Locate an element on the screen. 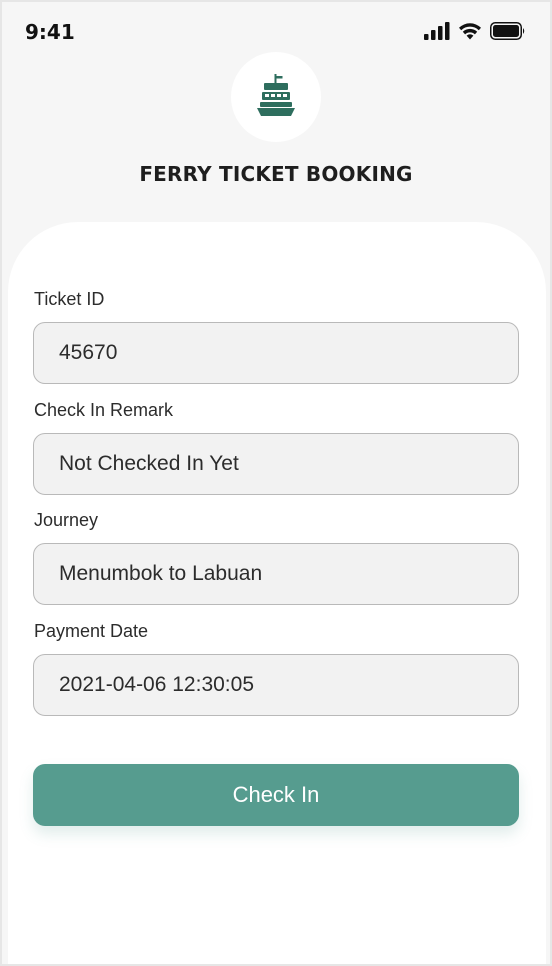 The height and width of the screenshot is (966, 552). status-icons is located at coordinates (475, 33).